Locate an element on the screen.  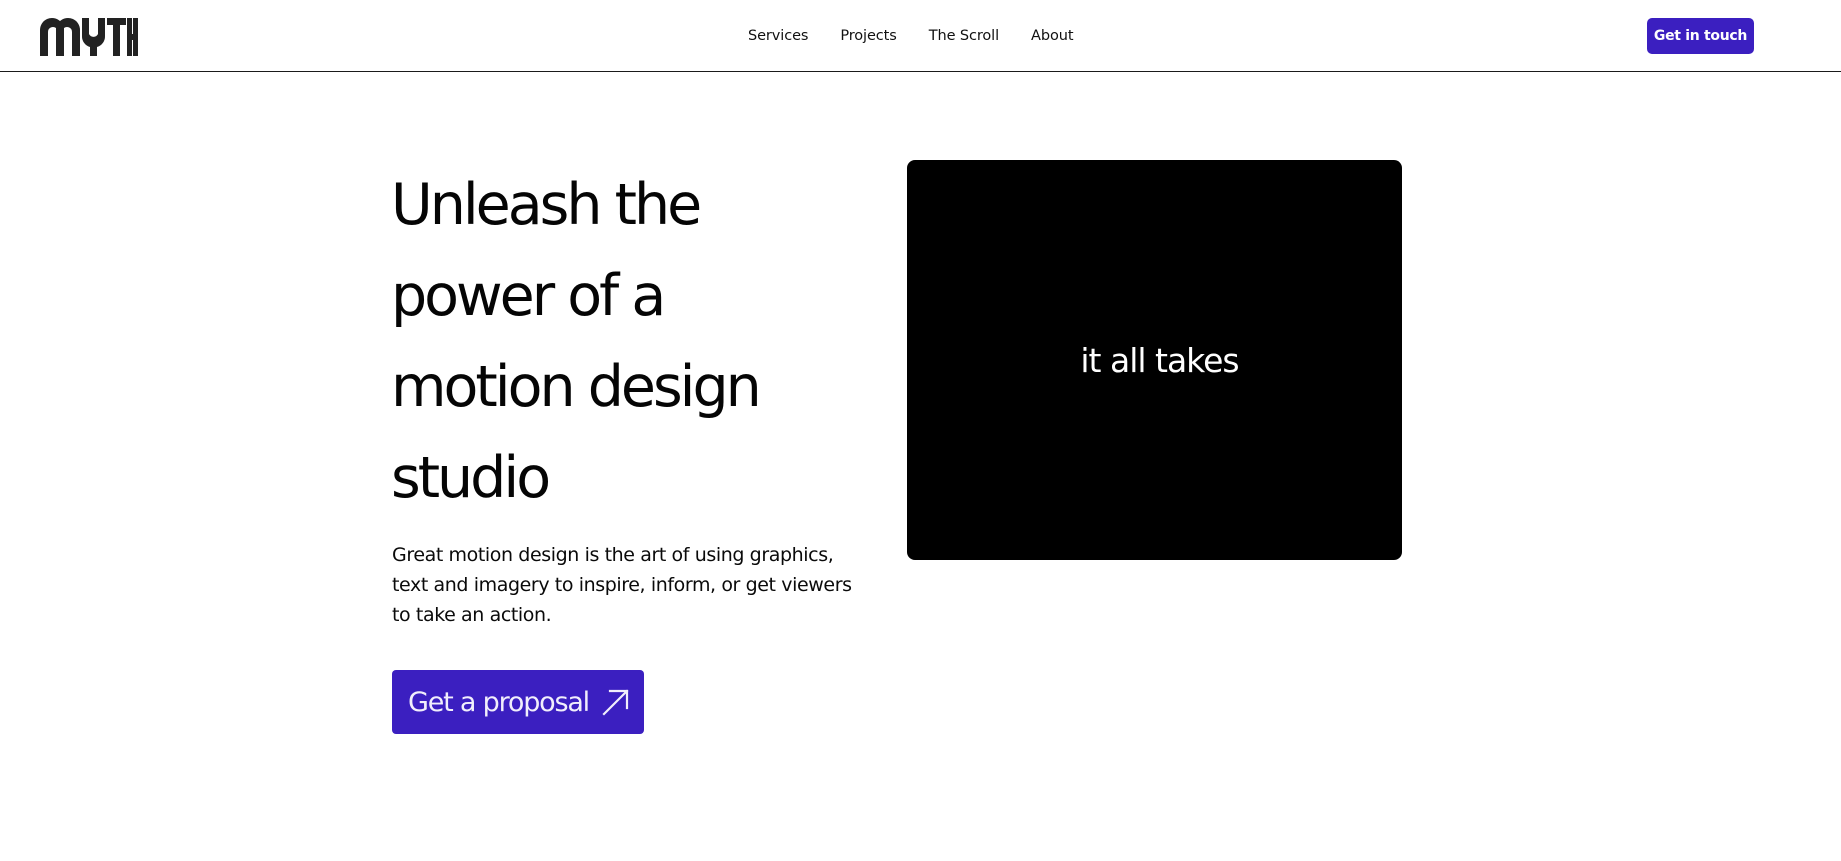
nav-item-projects: Projects is located at coordinates (868, 36).